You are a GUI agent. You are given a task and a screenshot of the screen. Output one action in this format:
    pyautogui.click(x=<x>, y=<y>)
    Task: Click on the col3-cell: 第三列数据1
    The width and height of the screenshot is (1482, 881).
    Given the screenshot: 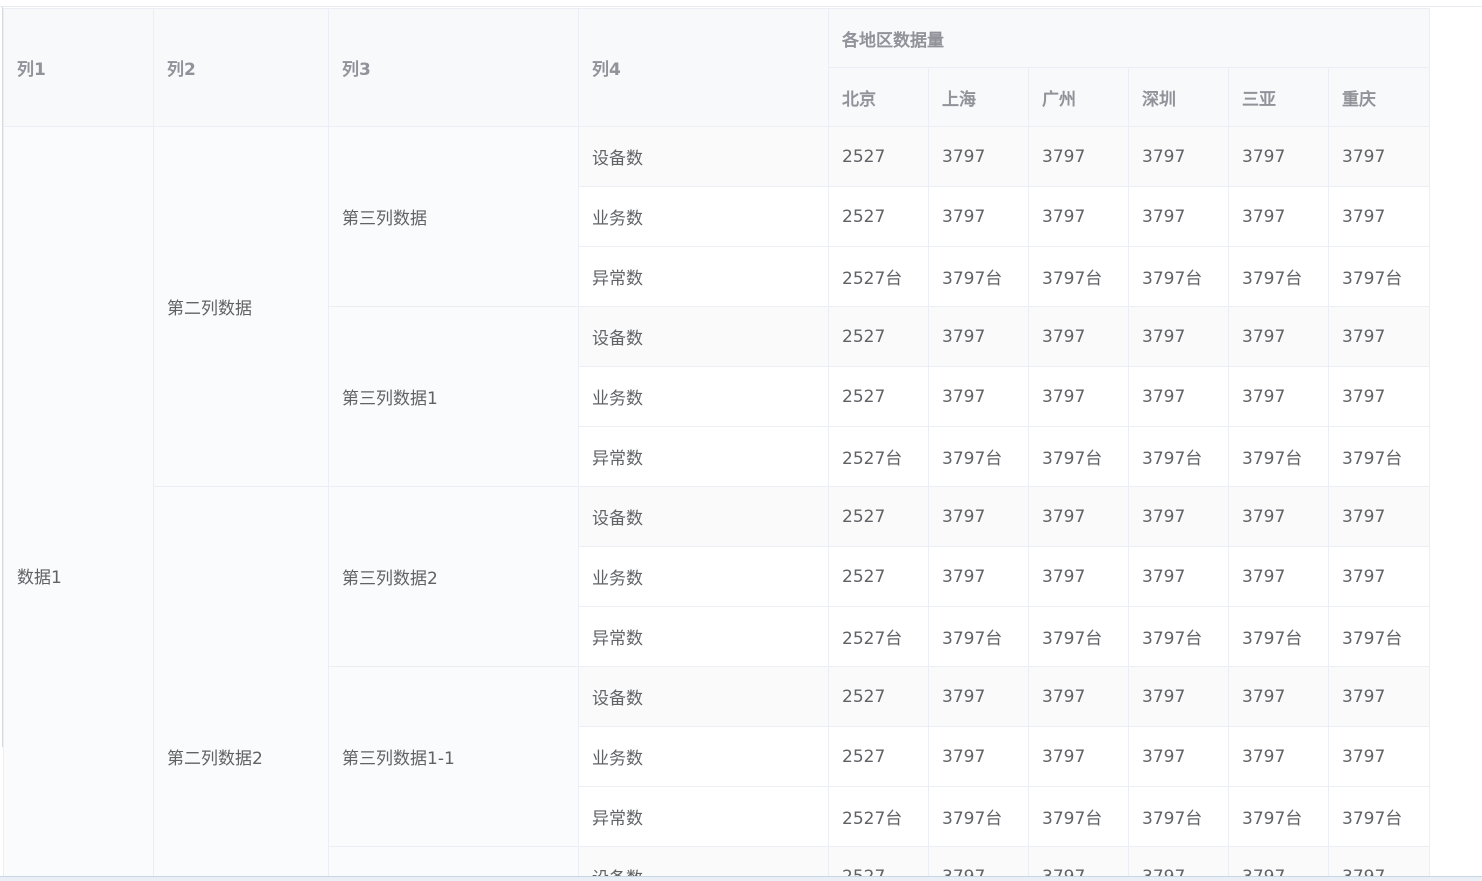 What is the action you would take?
    pyautogui.click(x=453, y=396)
    